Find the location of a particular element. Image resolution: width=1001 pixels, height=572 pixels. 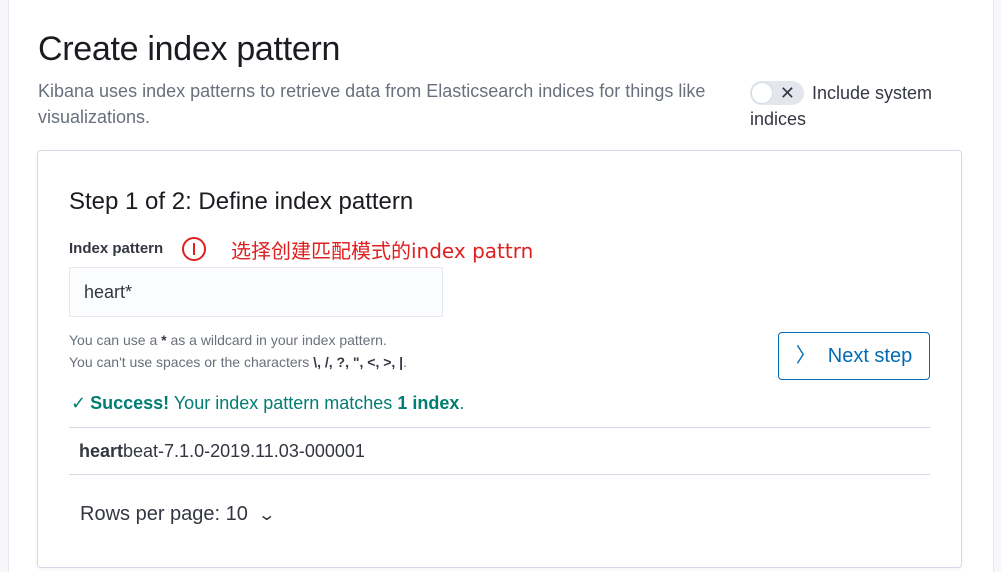

next-step-button: 〉 Next step is located at coordinates (854, 356).